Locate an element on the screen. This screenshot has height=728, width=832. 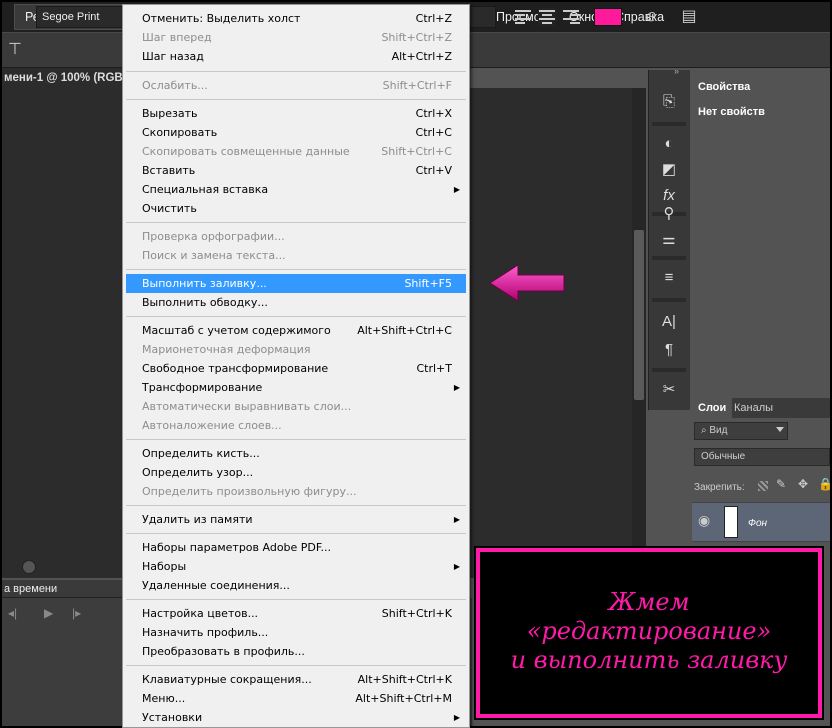
next-frame-icon: |▸ is located at coordinates (76, 613).